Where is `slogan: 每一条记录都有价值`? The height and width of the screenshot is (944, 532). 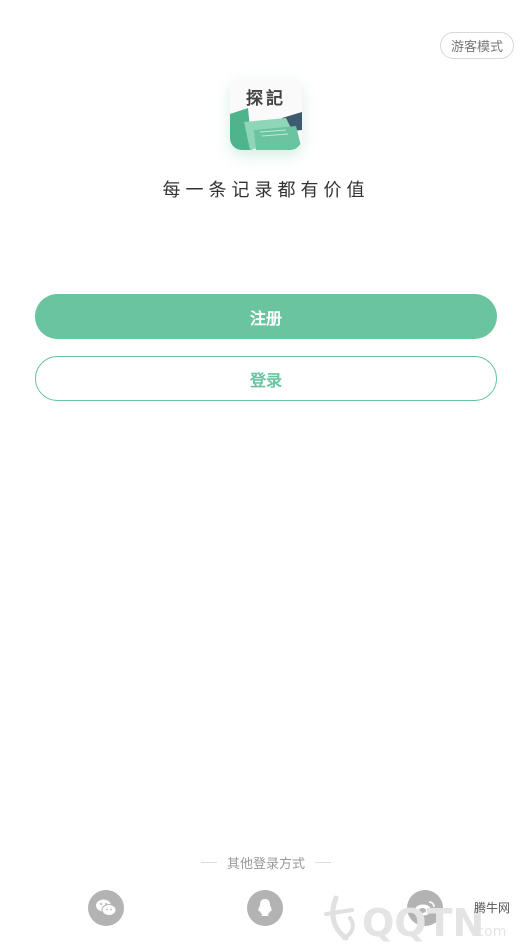
slogan: 每一条记录都有价值 is located at coordinates (266, 190).